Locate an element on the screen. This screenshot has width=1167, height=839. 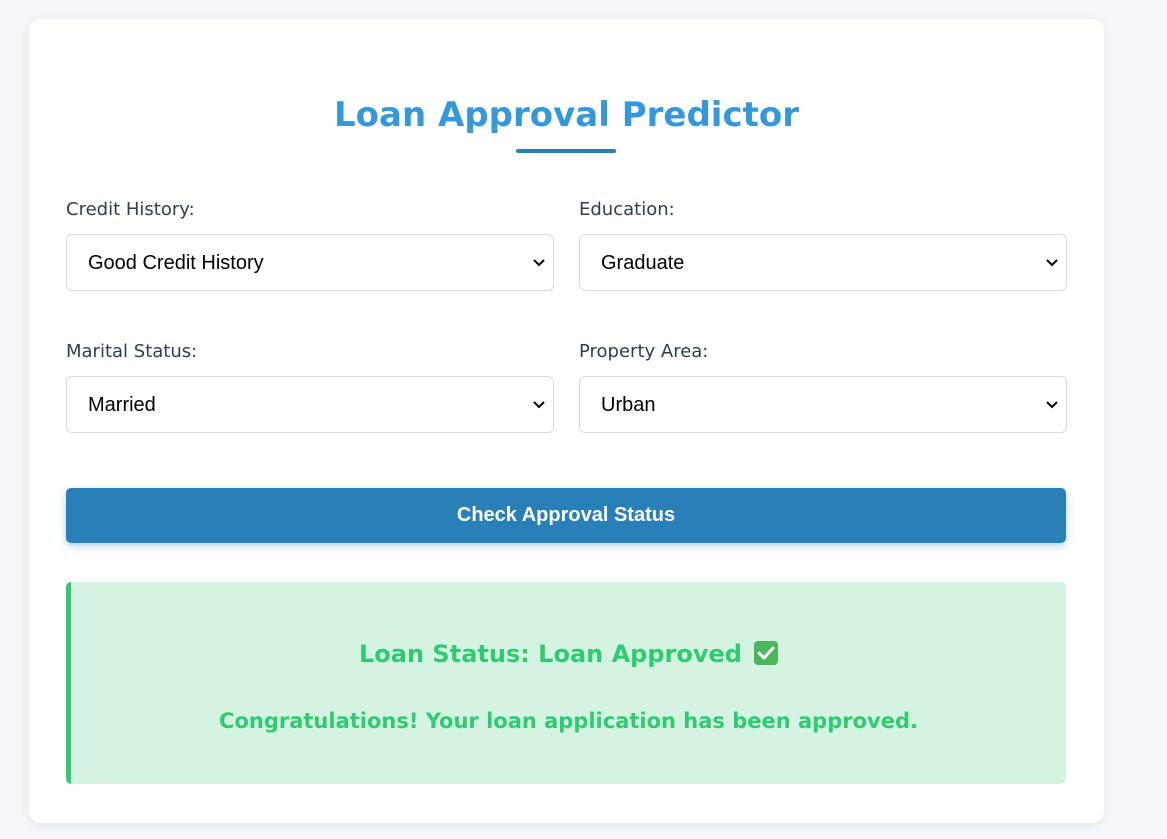
loan-status-heading: Loan Status: Loan Approved is located at coordinates (568, 654).